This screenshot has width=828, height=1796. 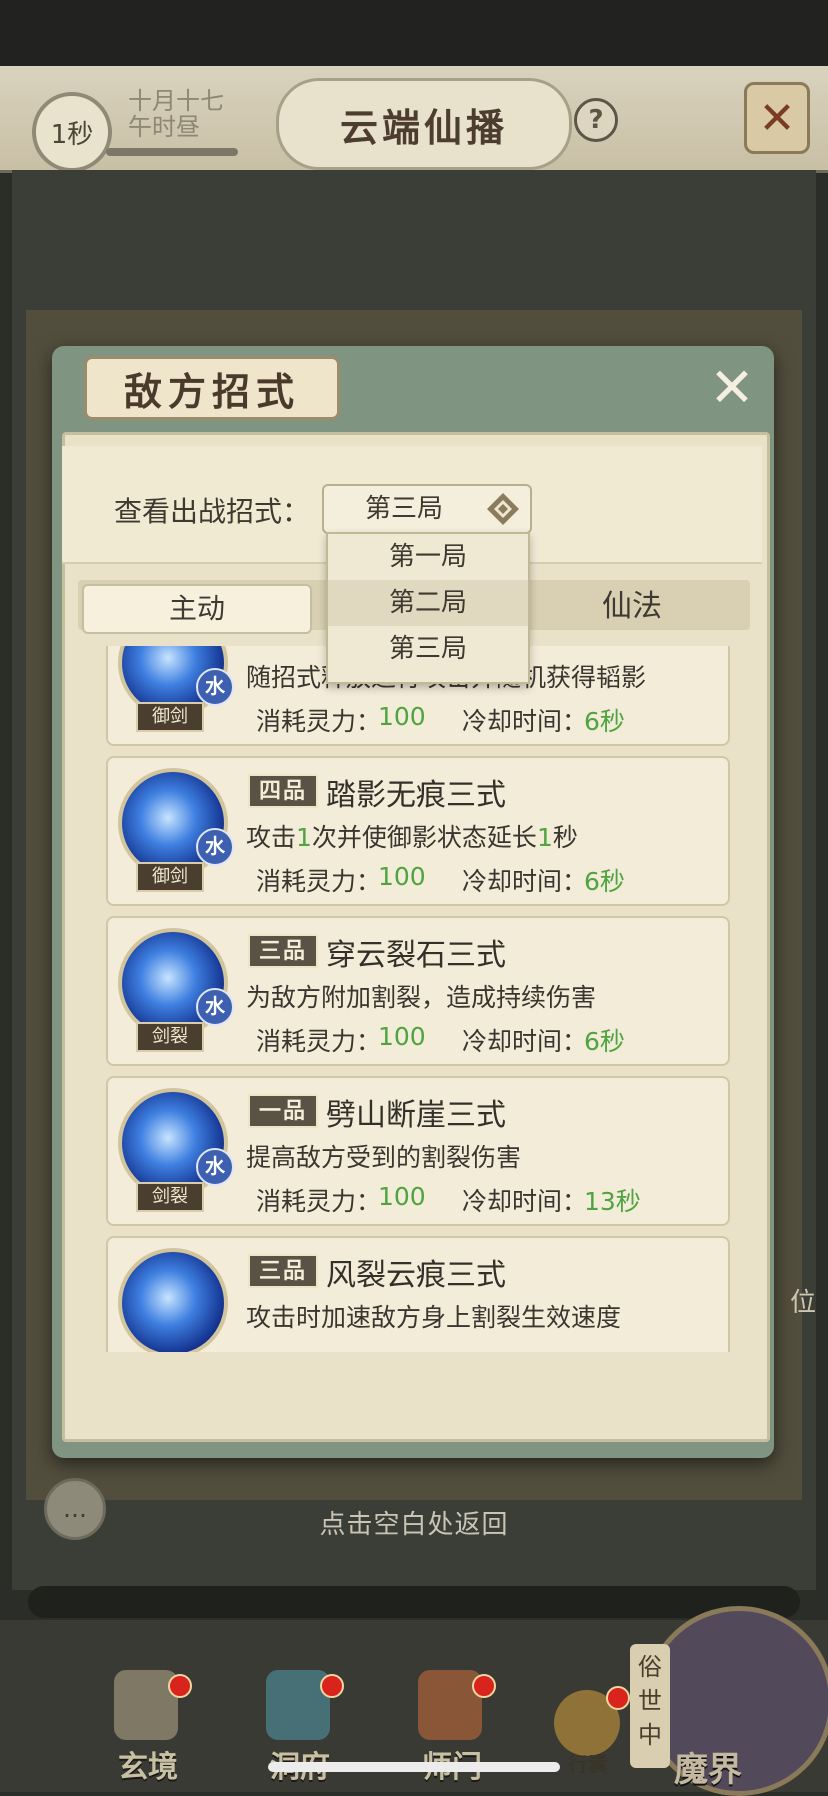 I want to click on time-progress-bar, so click(x=172, y=152).